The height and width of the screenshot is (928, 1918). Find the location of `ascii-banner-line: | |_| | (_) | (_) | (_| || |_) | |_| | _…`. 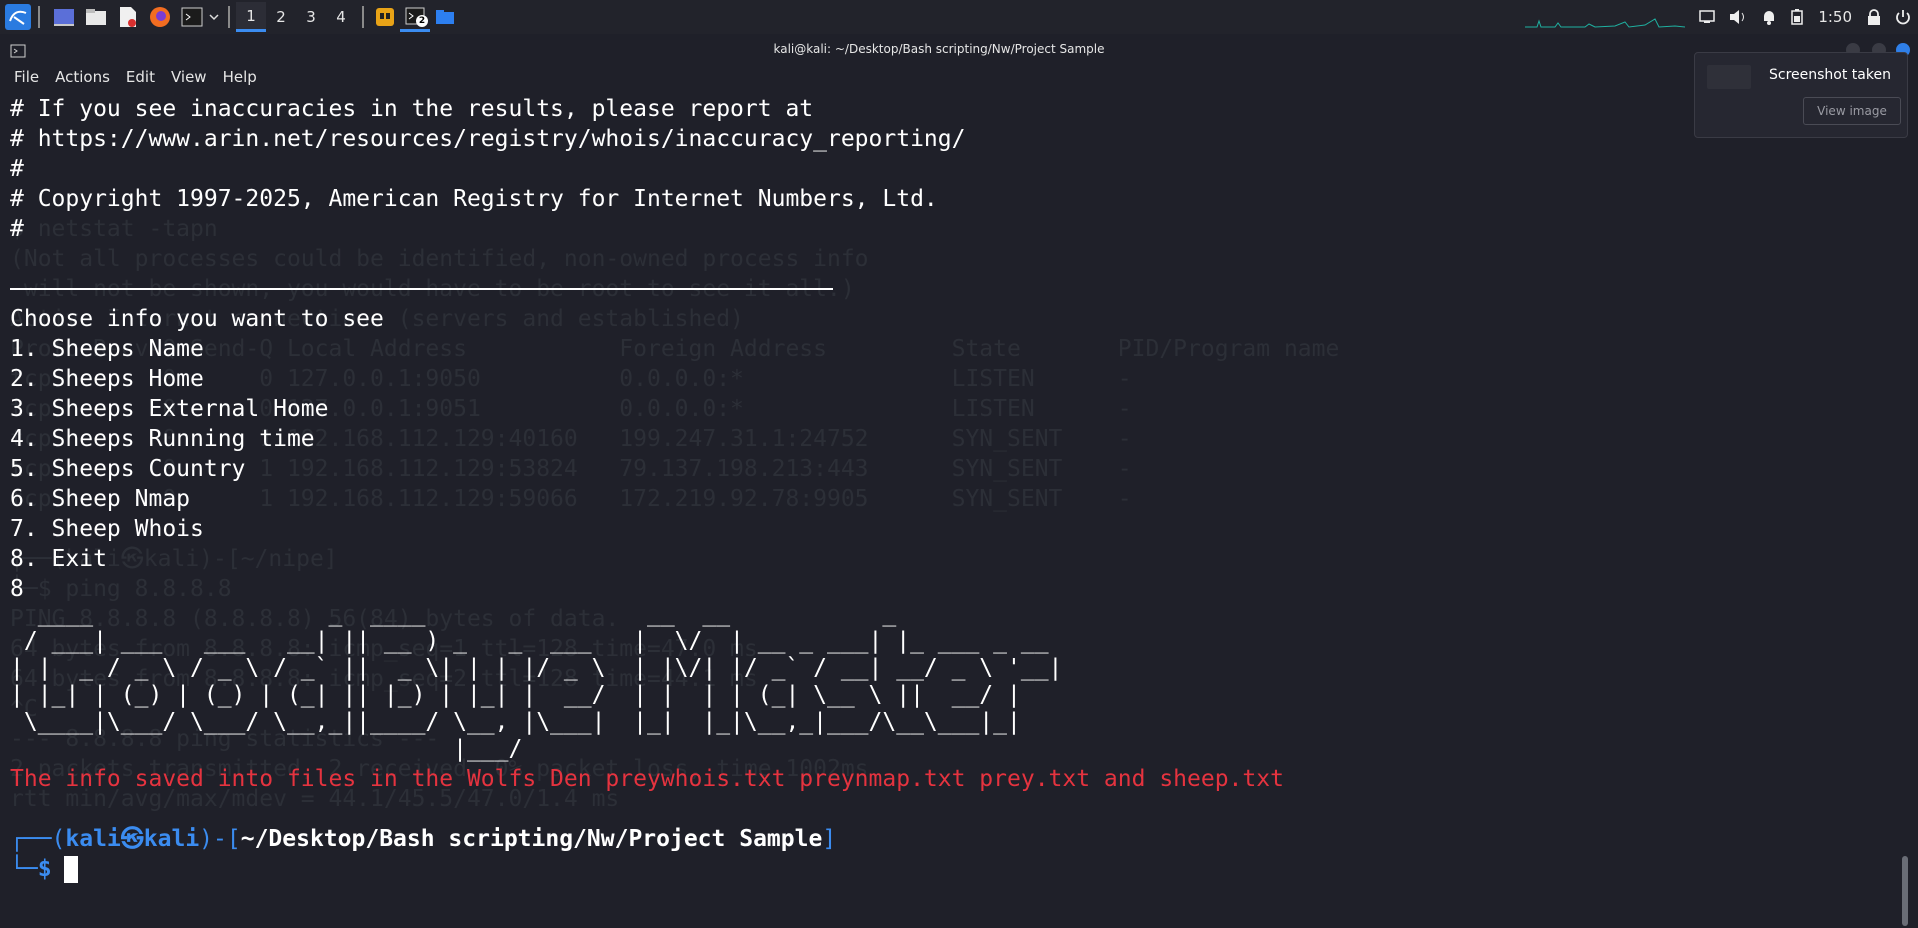

ascii-banner-line: | |_| | (_) | (_) | (_| || |_) | |_| | _… is located at coordinates (515, 695).